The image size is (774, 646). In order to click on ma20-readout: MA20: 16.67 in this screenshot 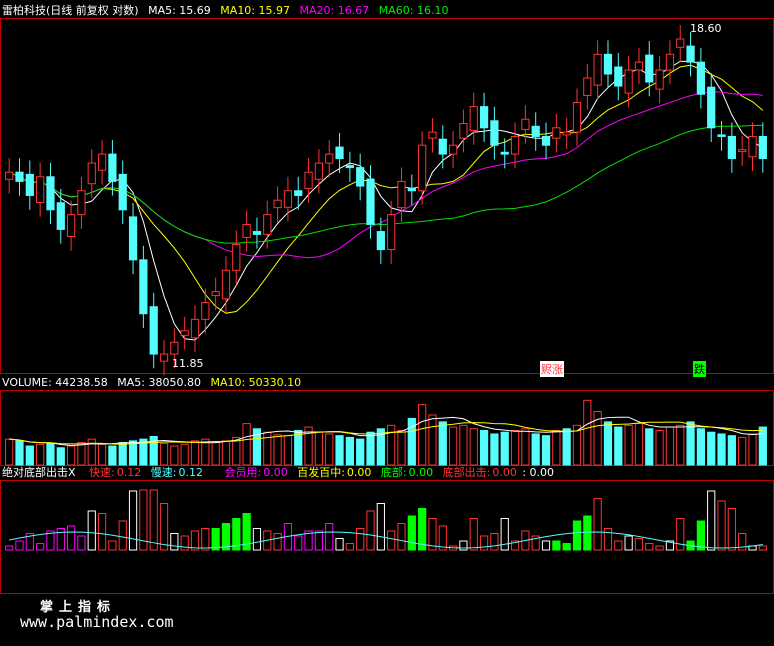, I will do `click(334, 10)`.